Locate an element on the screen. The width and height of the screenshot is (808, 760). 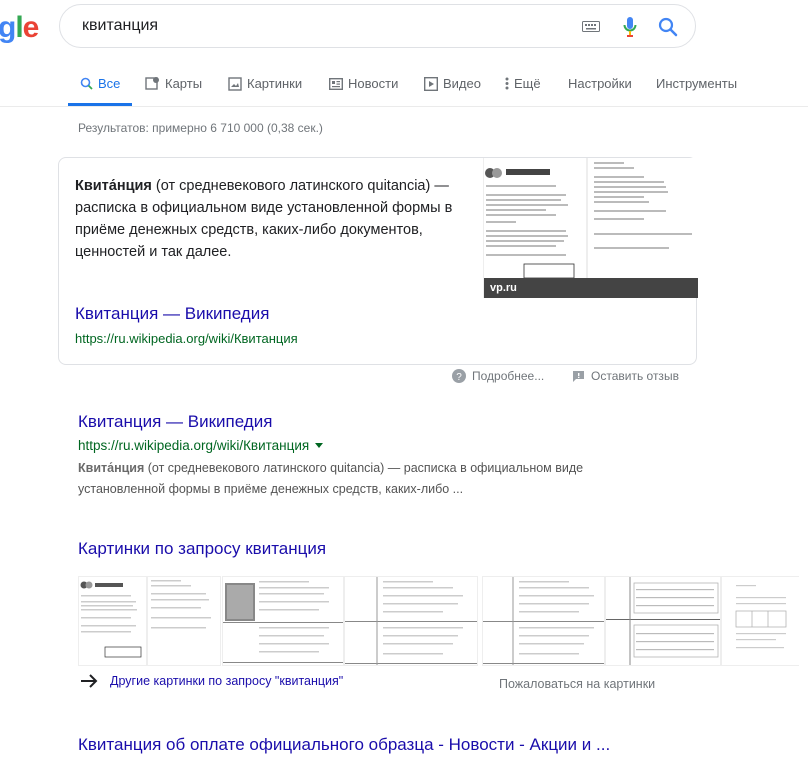
dropdown-arrow-icon is located at coordinates (319, 445).